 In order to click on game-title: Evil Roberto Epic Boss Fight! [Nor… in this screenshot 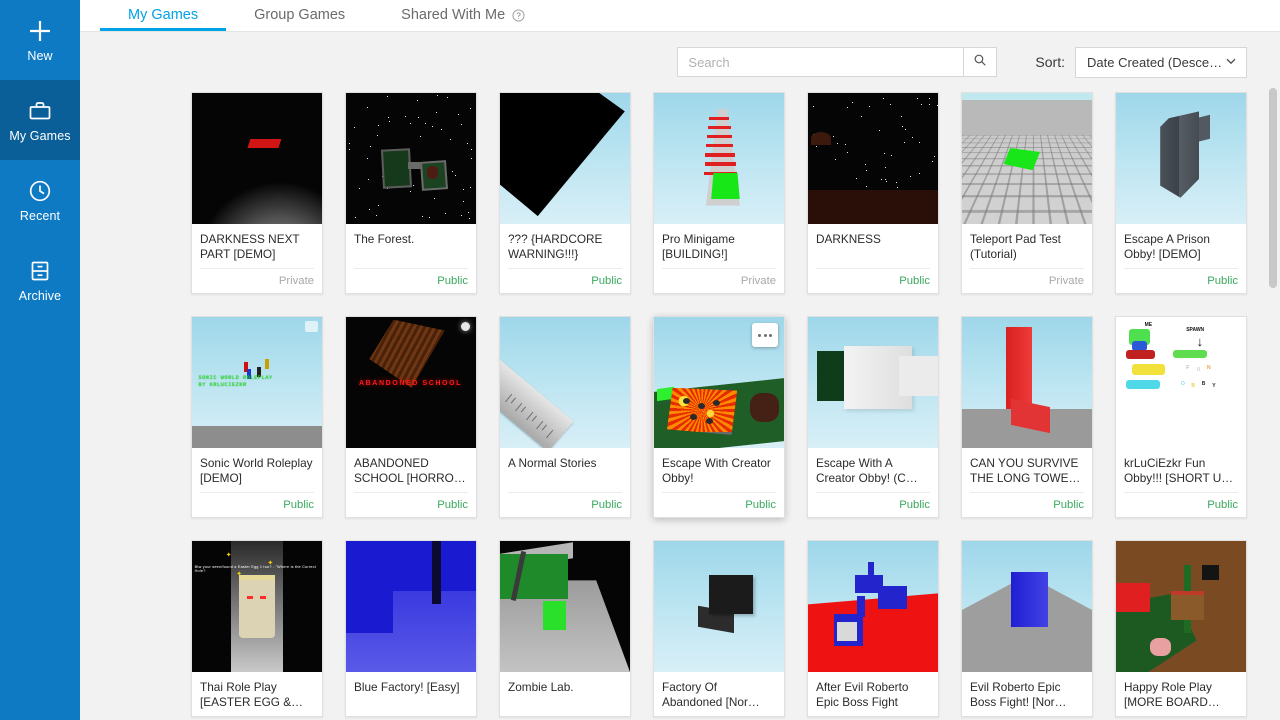, I will do `click(1027, 694)`.